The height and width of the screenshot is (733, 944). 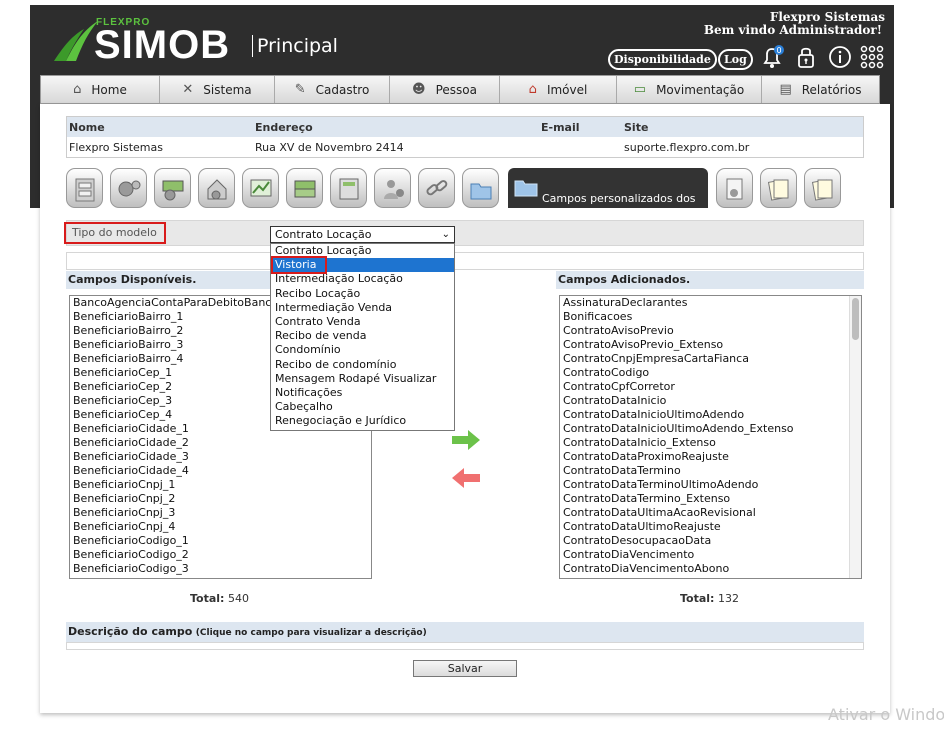 What do you see at coordinates (362, 279) in the screenshot?
I see `dropdown-option: Intermediação Locação` at bounding box center [362, 279].